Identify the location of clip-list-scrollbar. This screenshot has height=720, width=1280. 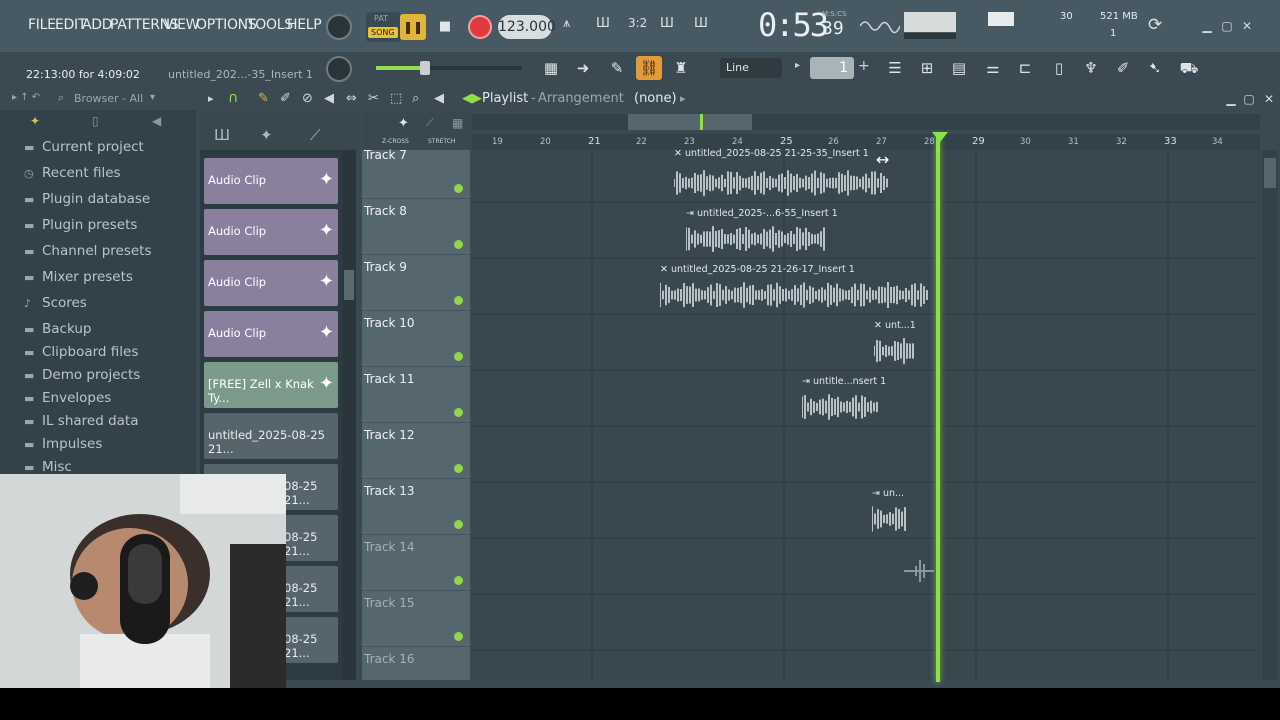
(349, 415).